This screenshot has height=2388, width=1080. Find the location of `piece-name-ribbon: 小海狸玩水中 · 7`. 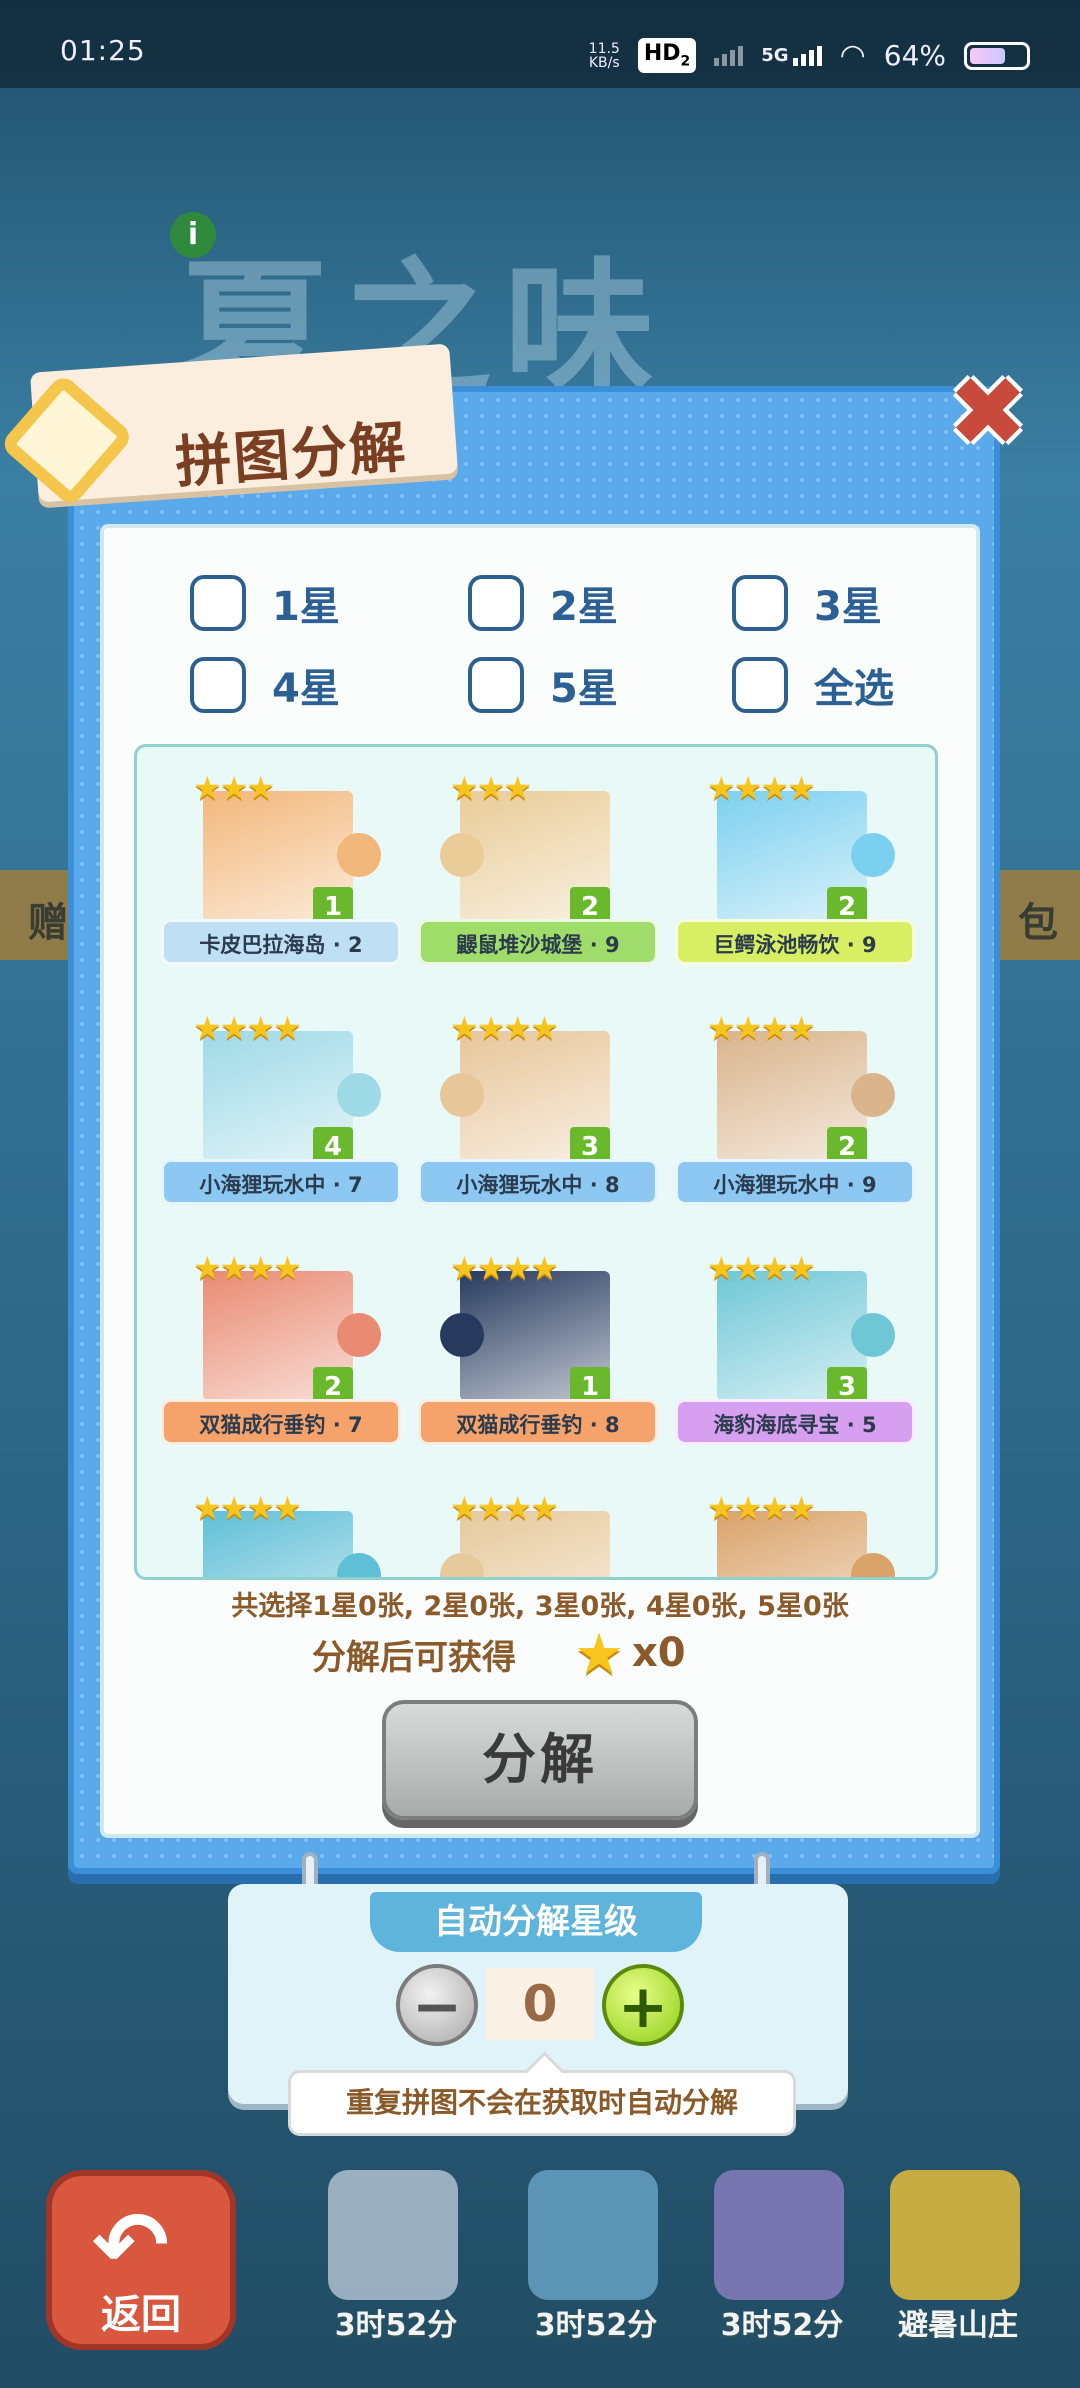

piece-name-ribbon: 小海狸玩水中 · 7 is located at coordinates (281, 1182).